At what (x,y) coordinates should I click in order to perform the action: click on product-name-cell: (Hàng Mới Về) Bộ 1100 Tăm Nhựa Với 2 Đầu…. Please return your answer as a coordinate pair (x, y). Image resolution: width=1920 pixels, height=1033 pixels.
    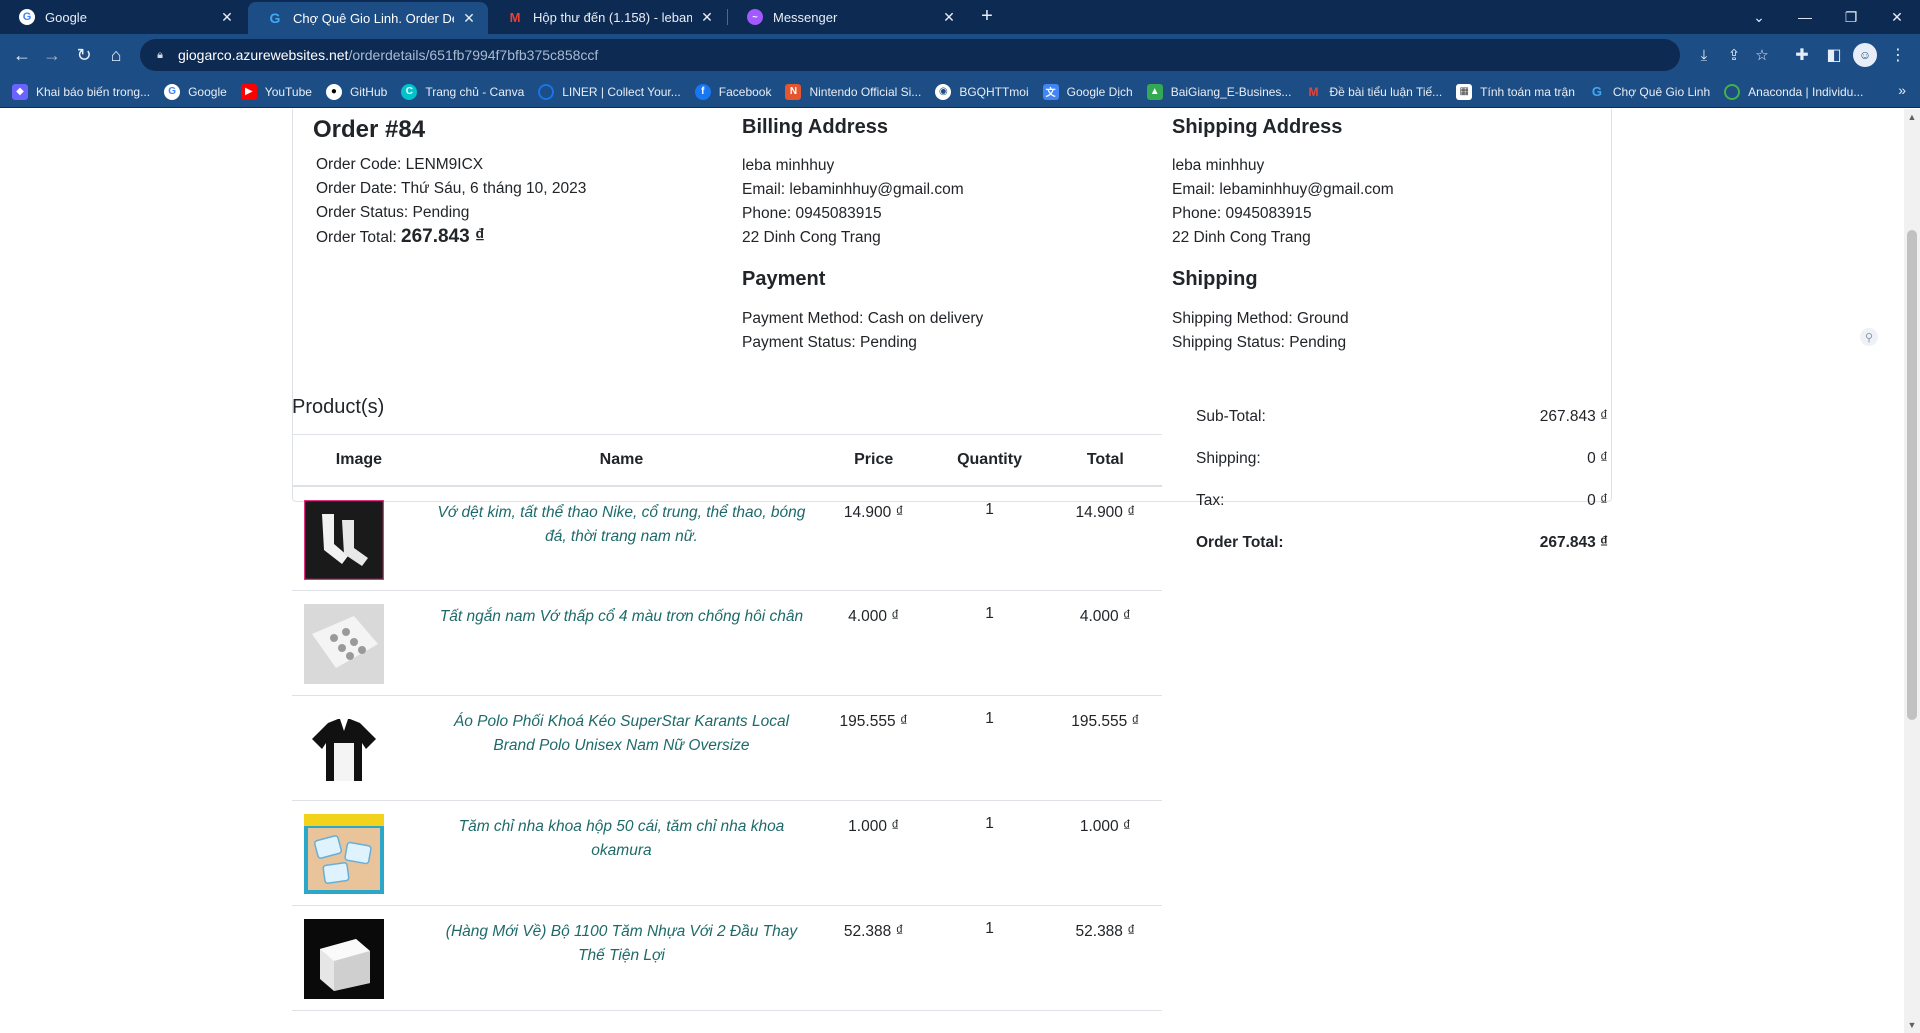
    Looking at the image, I should click on (621, 958).